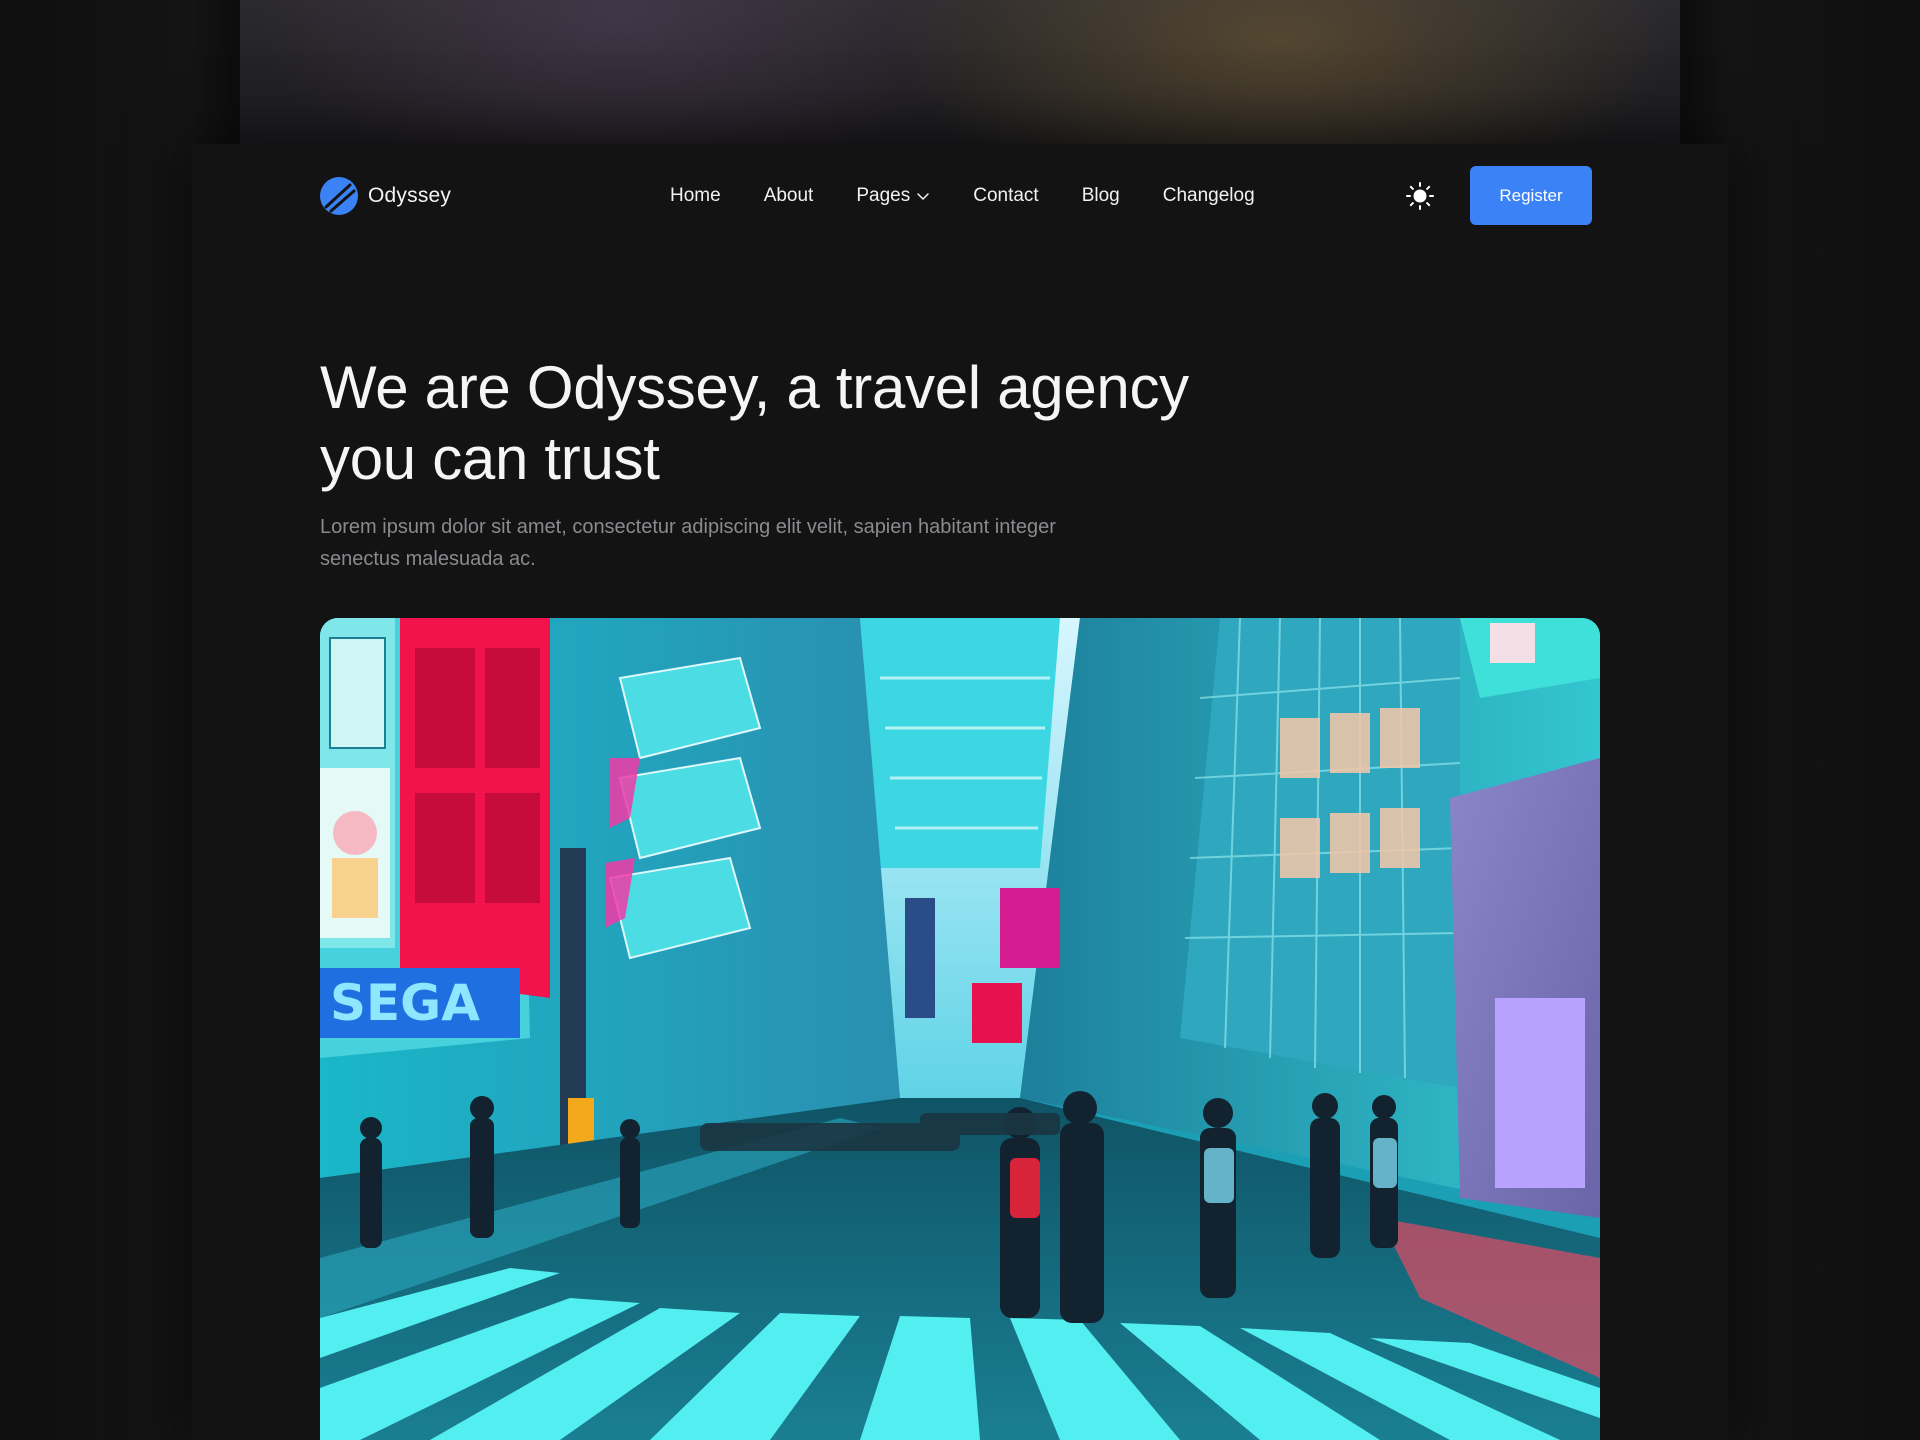 This screenshot has height=1440, width=1920. Describe the element at coordinates (883, 195) in the screenshot. I see `nav-item-pages-label: Pages` at that location.